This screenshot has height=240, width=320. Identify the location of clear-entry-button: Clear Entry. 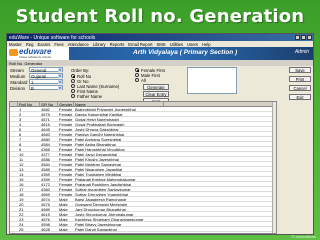
(156, 94).